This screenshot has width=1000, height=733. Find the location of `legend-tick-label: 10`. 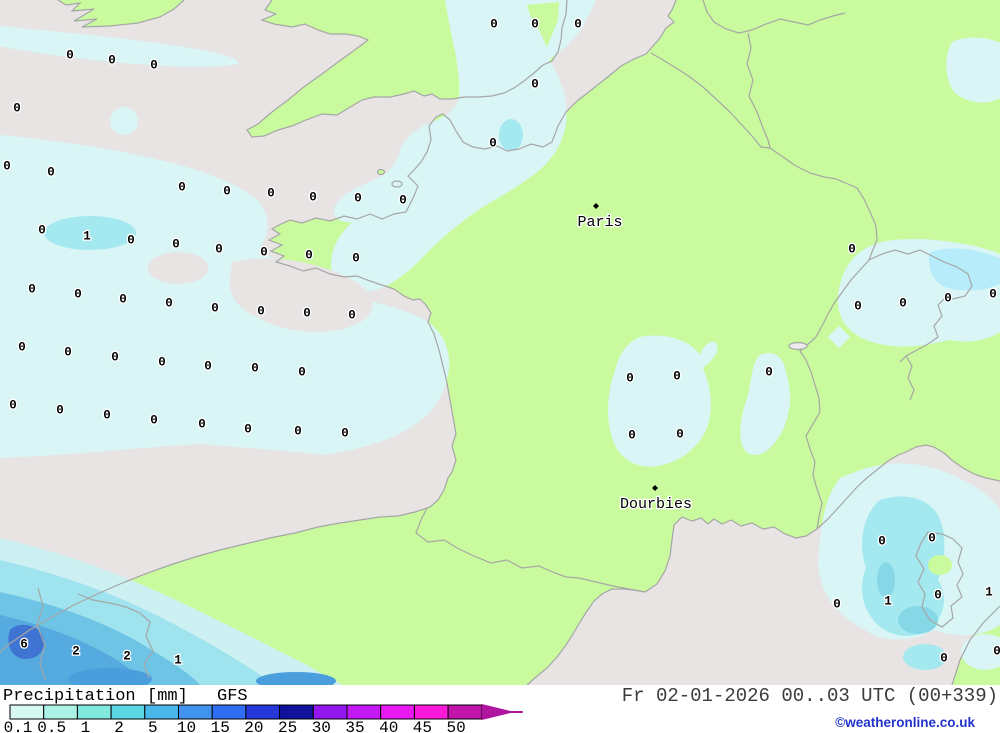

legend-tick-label: 10 is located at coordinates (186, 726).